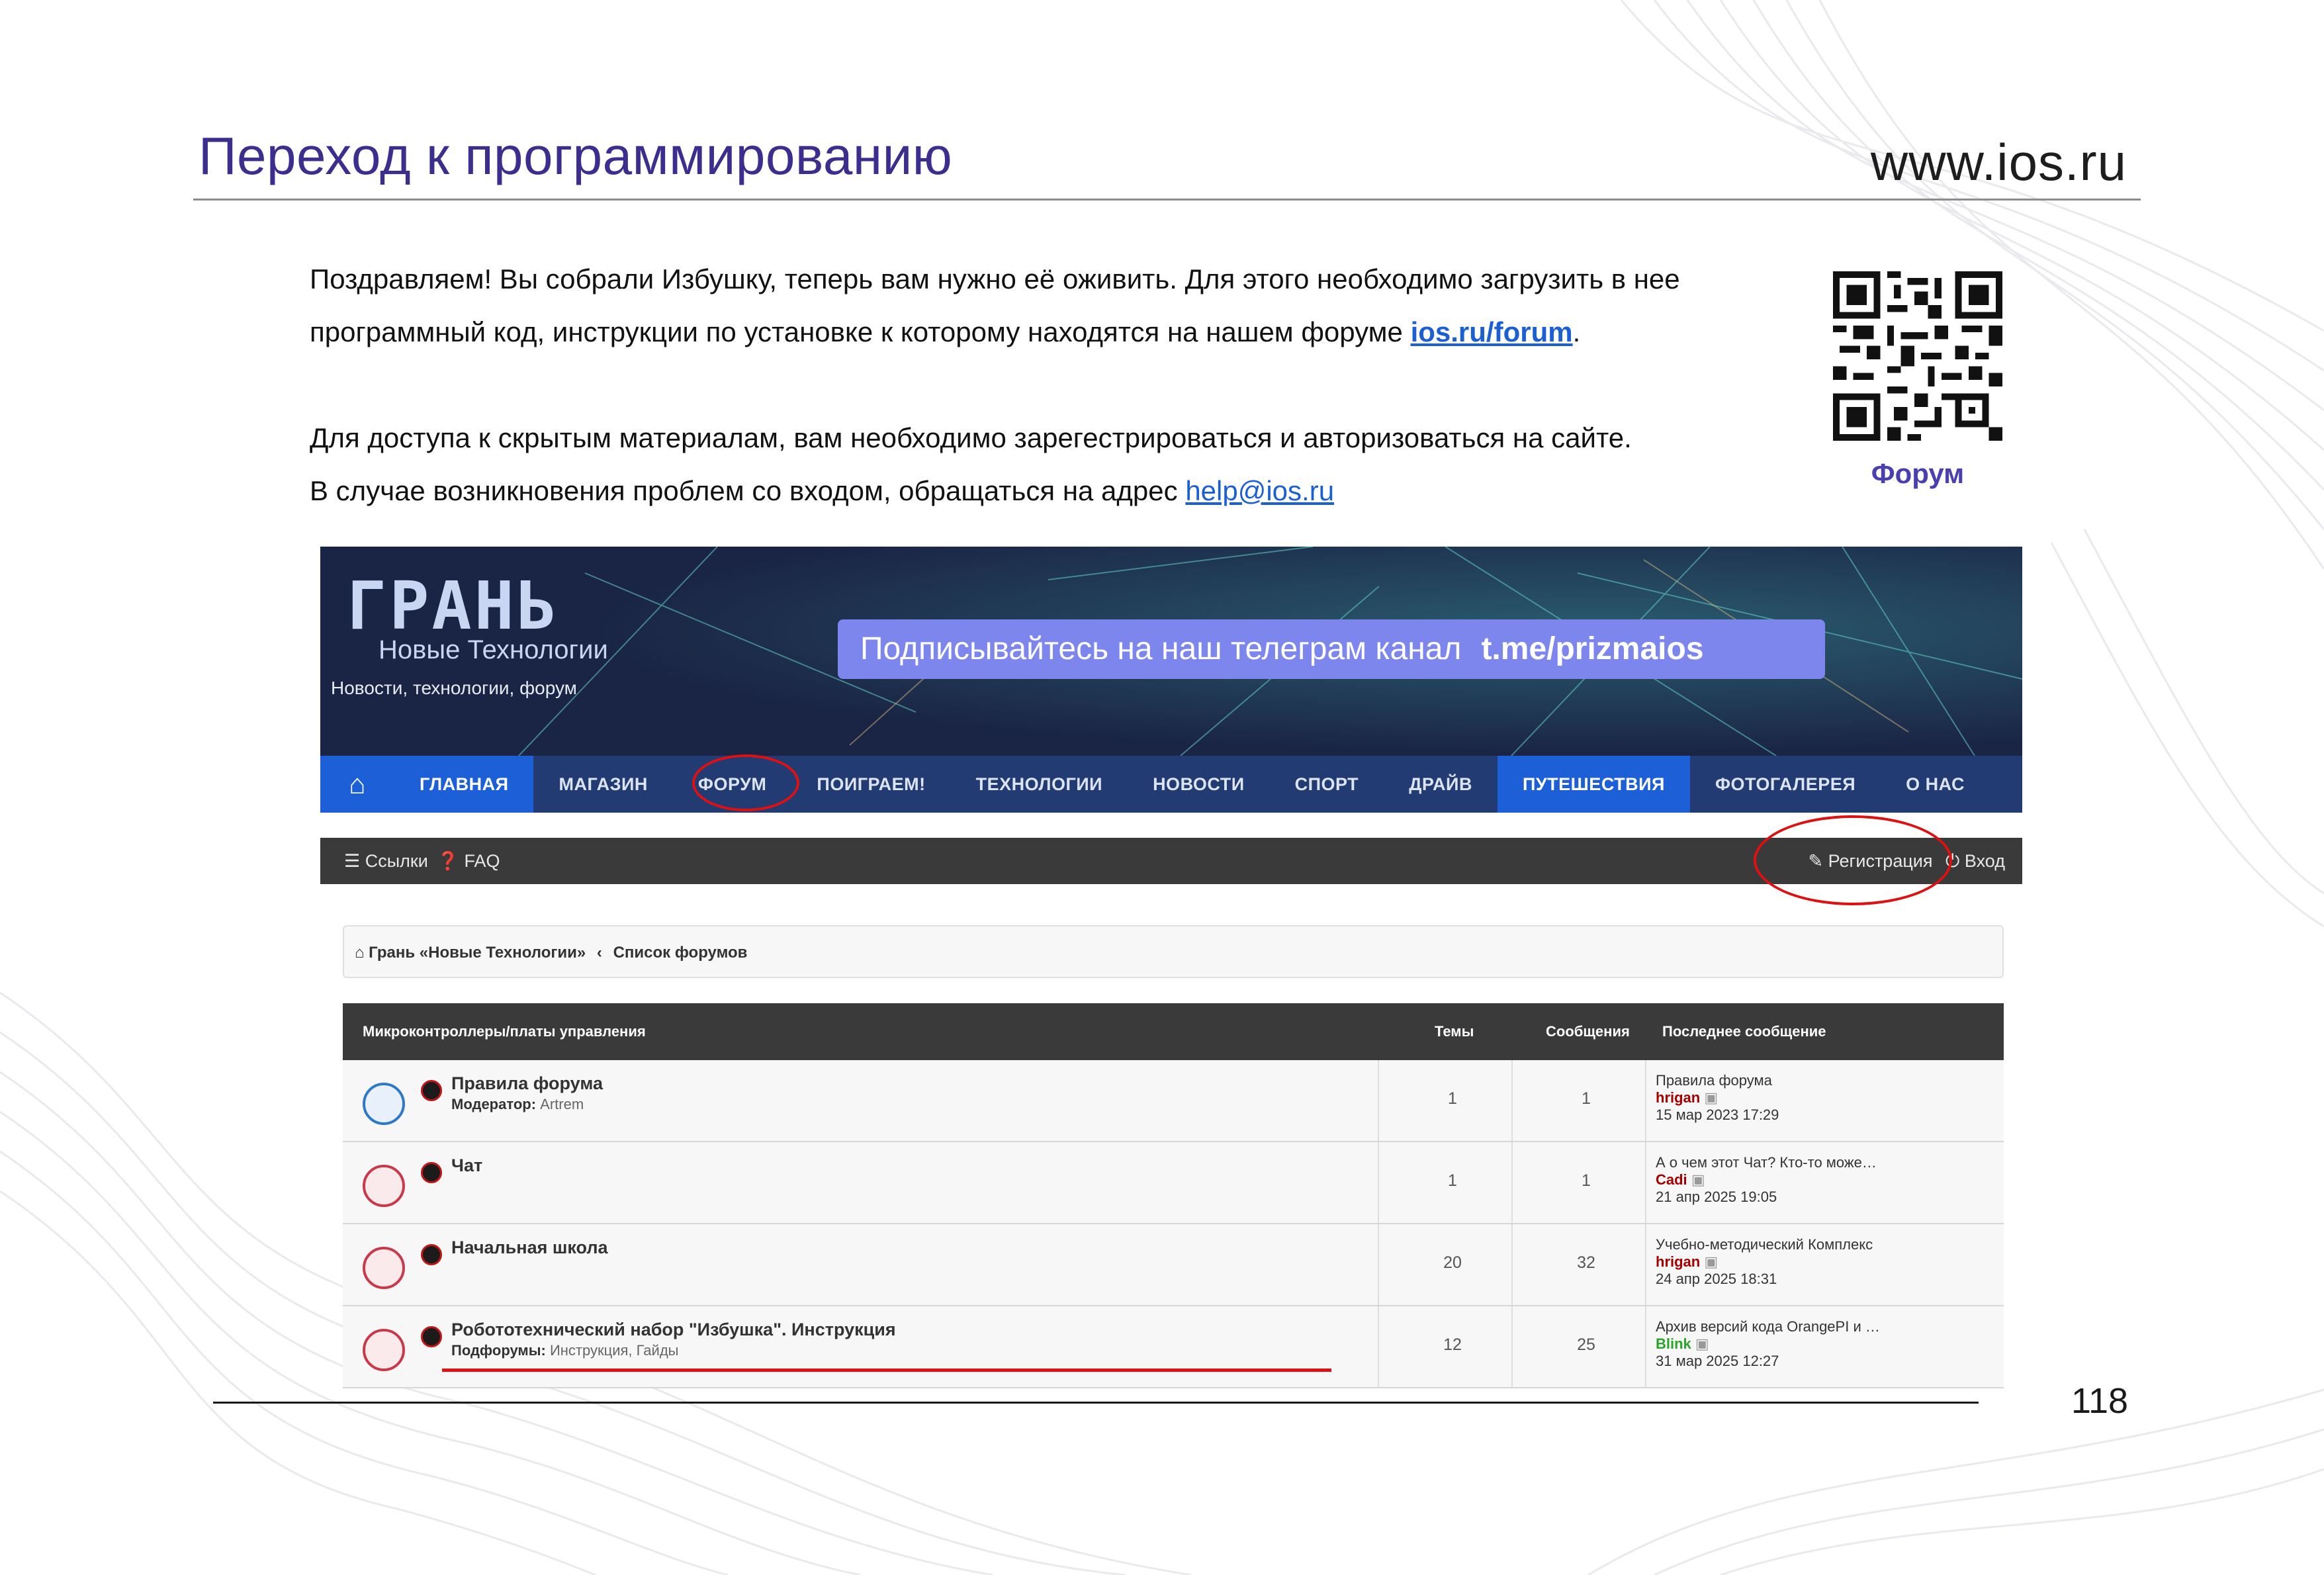 The width and height of the screenshot is (2324, 1575). What do you see at coordinates (384, 1104) in the screenshot?
I see `forum-read-icon` at bounding box center [384, 1104].